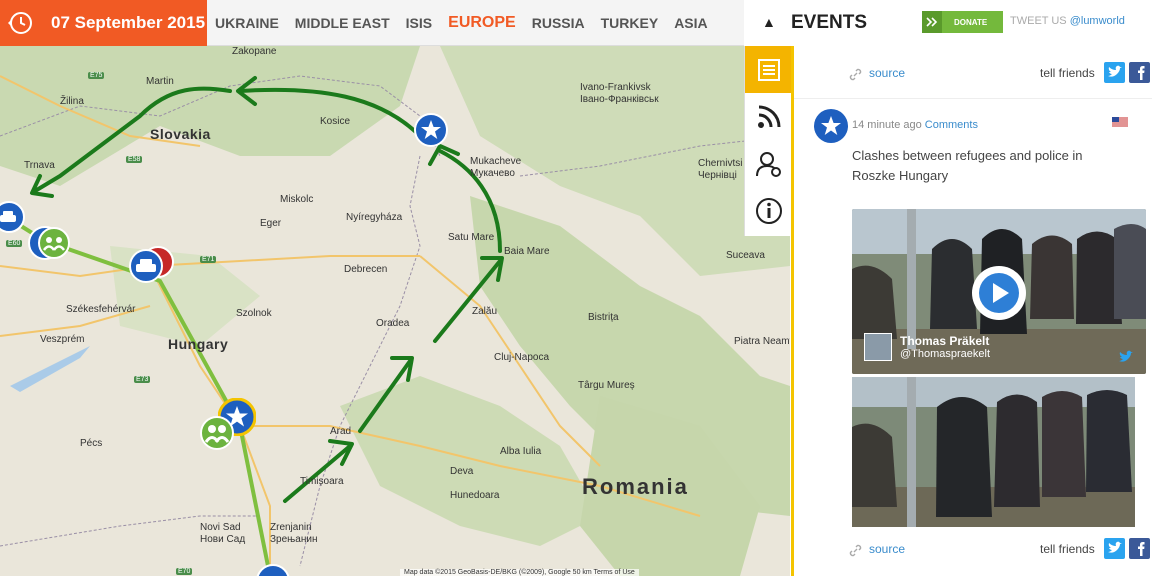 Image resolution: width=1152 pixels, height=576 pixels. Describe the element at coordinates (973, 98) in the screenshot. I see `separator` at that location.